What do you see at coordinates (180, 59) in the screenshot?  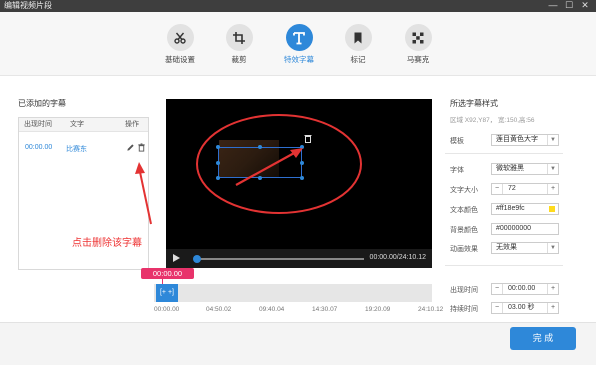 I see `tab-label: 基础设置` at bounding box center [180, 59].